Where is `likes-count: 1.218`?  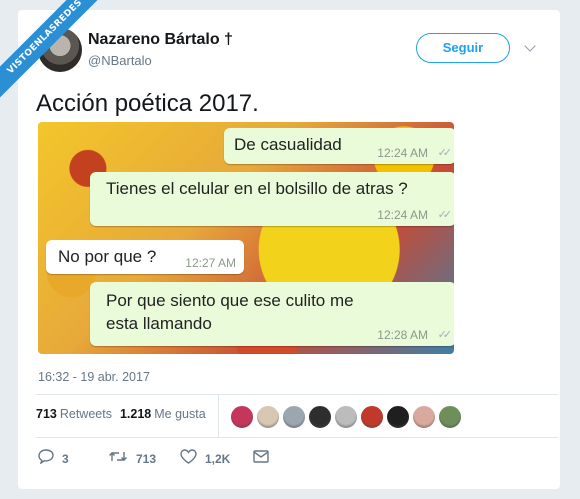
likes-count: 1.218 is located at coordinates (135, 414).